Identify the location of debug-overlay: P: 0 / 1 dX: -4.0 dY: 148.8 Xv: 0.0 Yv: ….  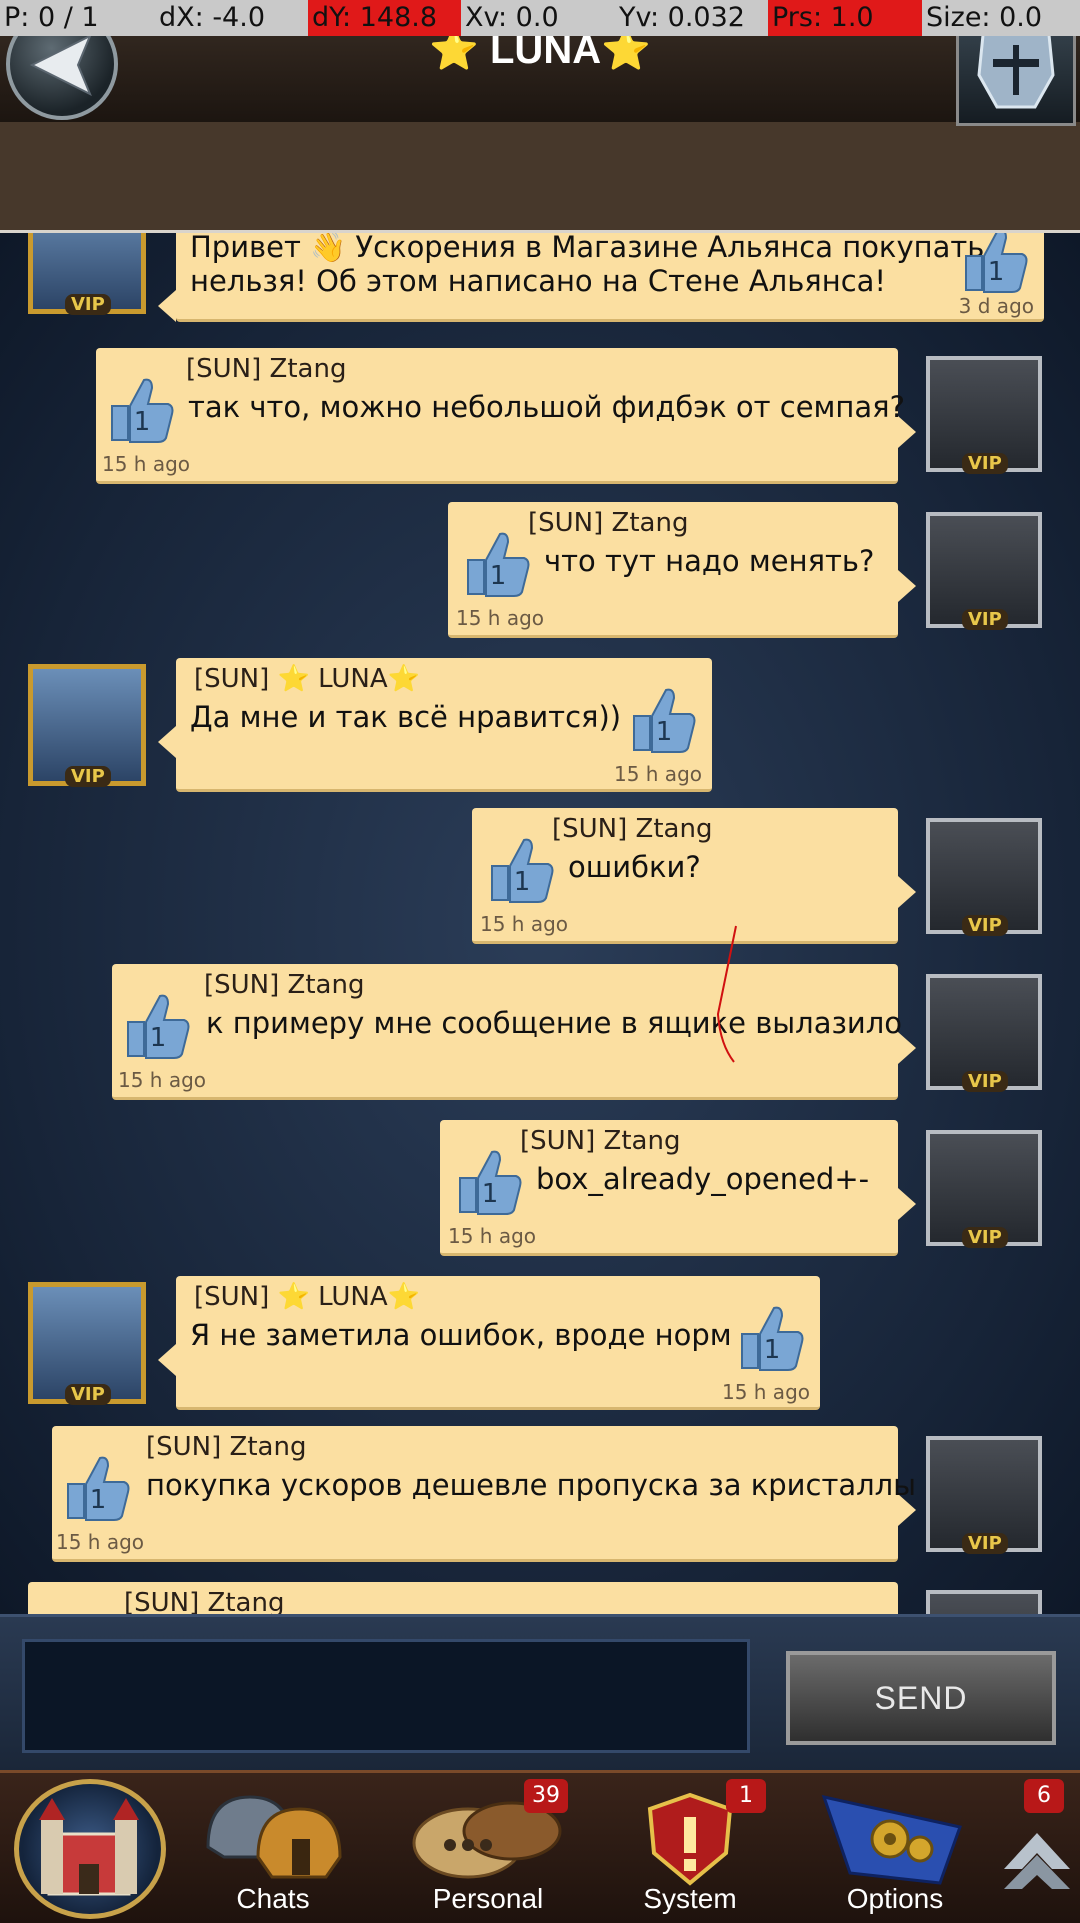
(540, 18).